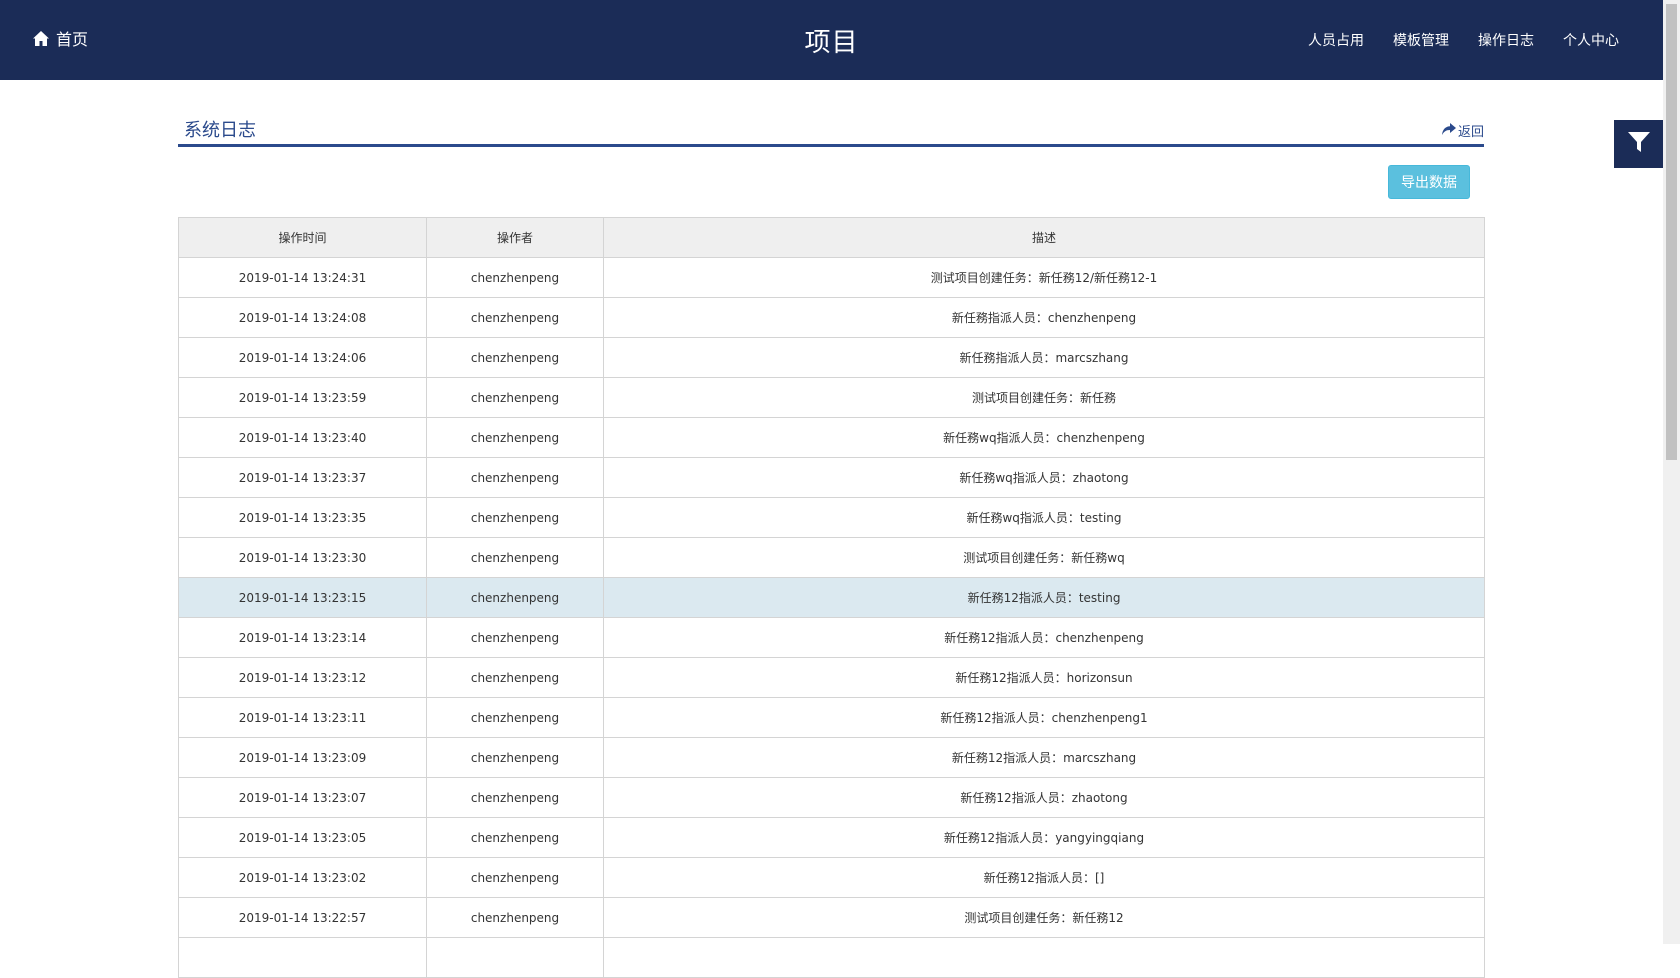 The image size is (1680, 978). What do you see at coordinates (1671, 472) in the screenshot?
I see `page-scrollbar` at bounding box center [1671, 472].